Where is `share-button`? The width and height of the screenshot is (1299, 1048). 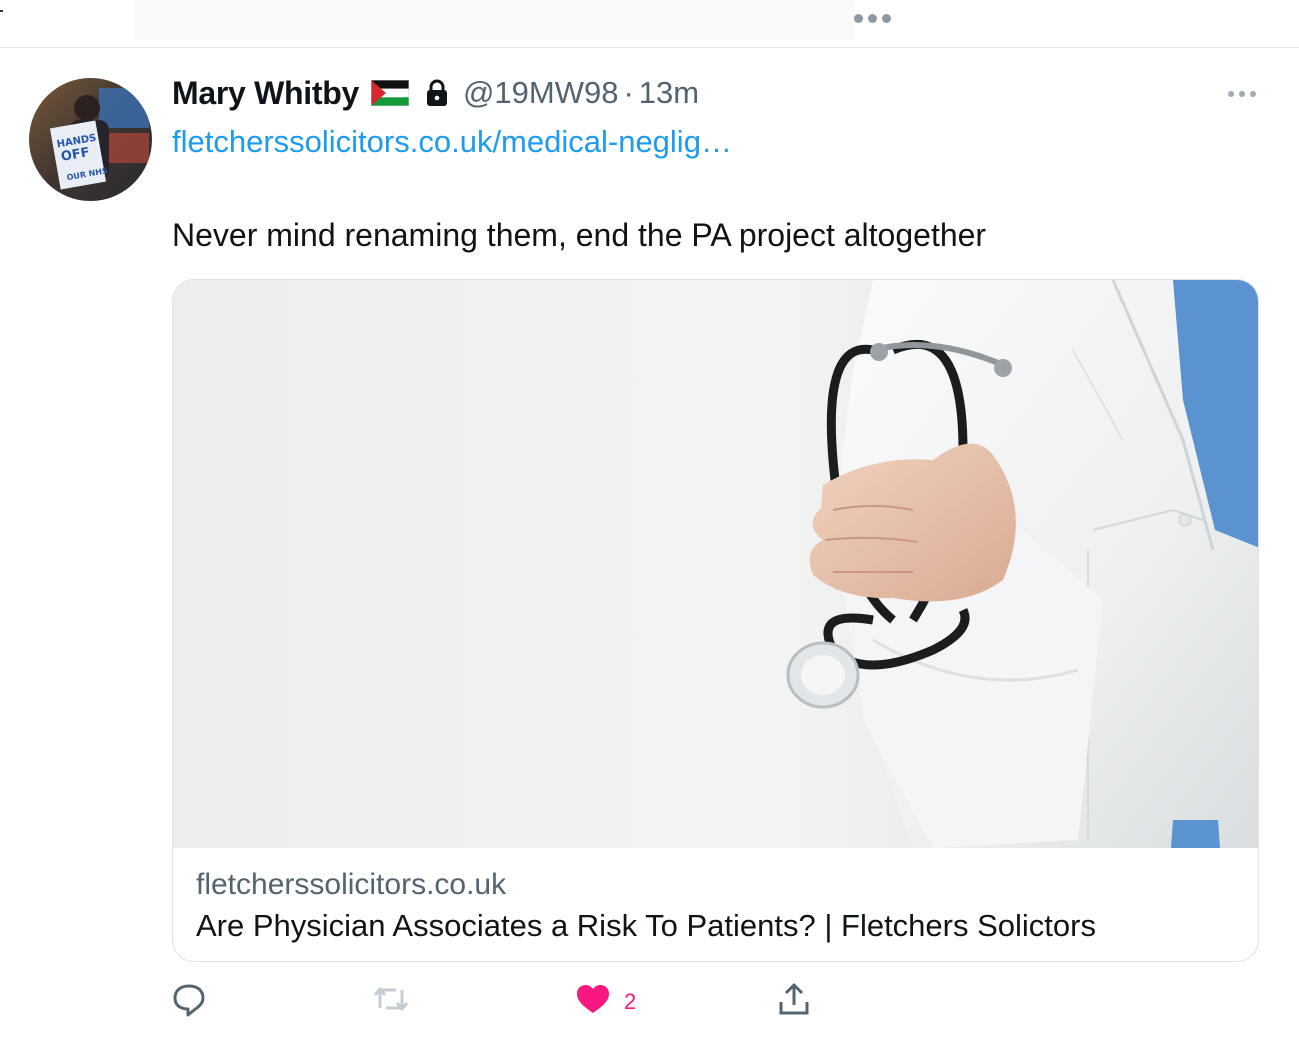
share-button is located at coordinates (794, 1001).